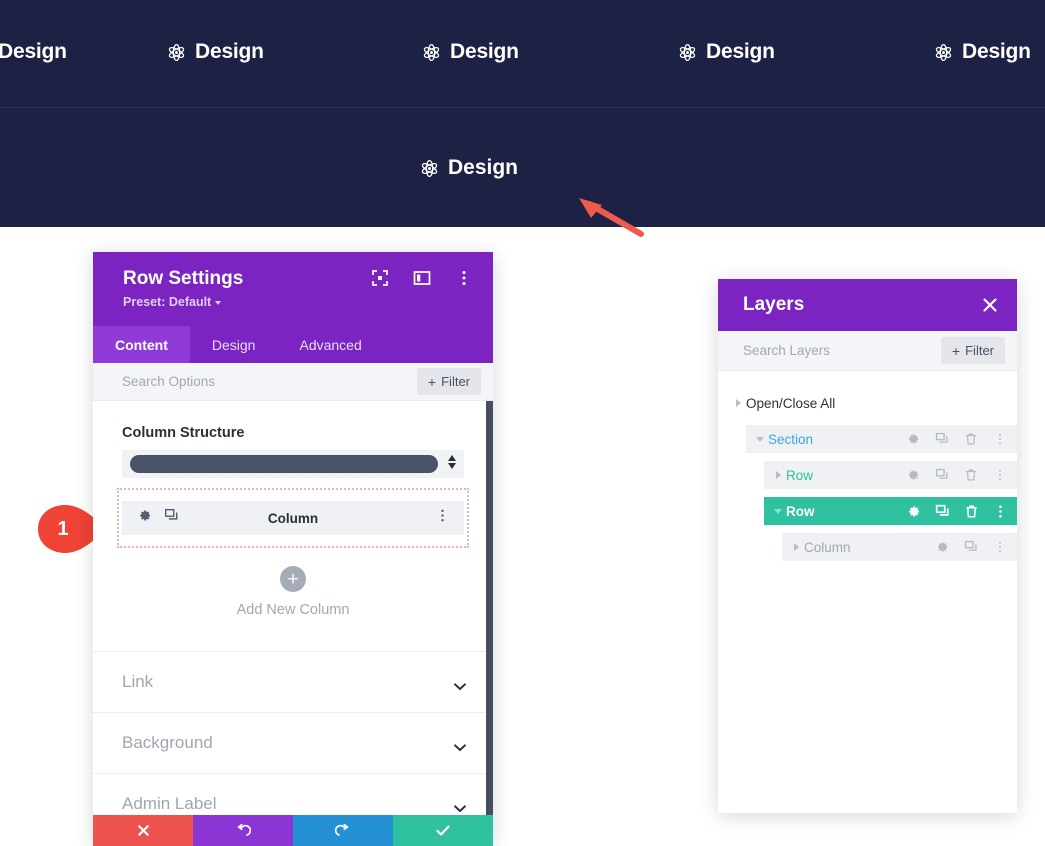 Image resolution: width=1045 pixels, height=846 pixels. I want to click on modal-tabs: Content Design Advanced, so click(293, 344).